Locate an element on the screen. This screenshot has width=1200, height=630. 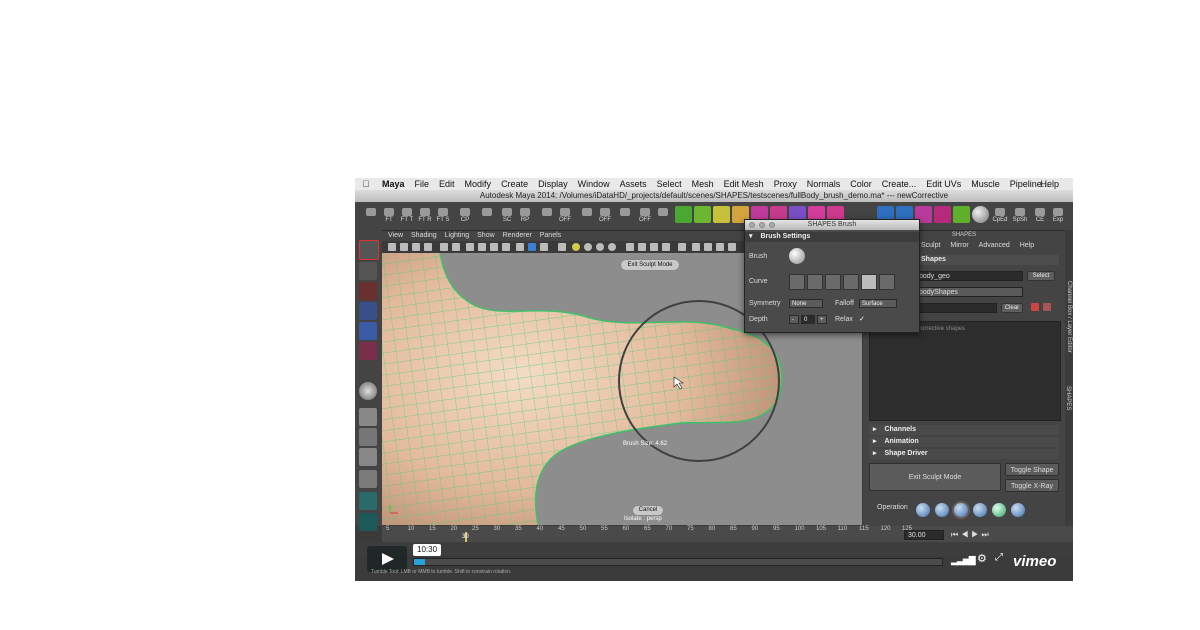
animation-row: ▸ Animation is located at coordinates (964, 442).